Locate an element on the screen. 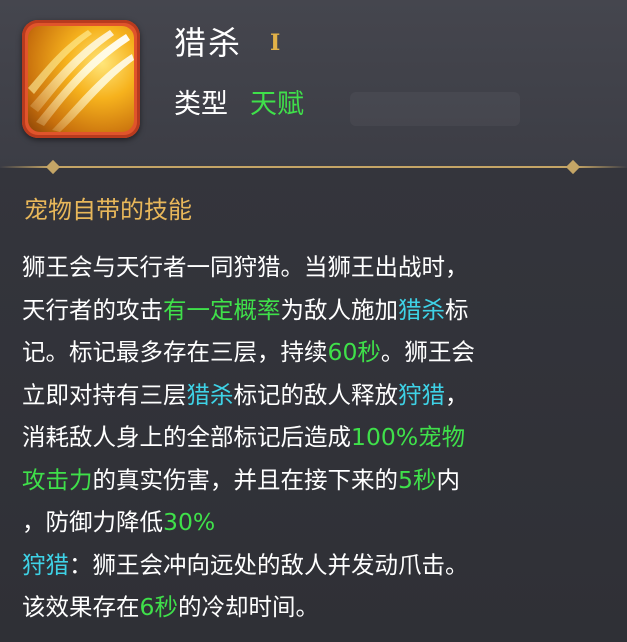 The height and width of the screenshot is (642, 627). description-text: 该效果存在 is located at coordinates (81, 607).